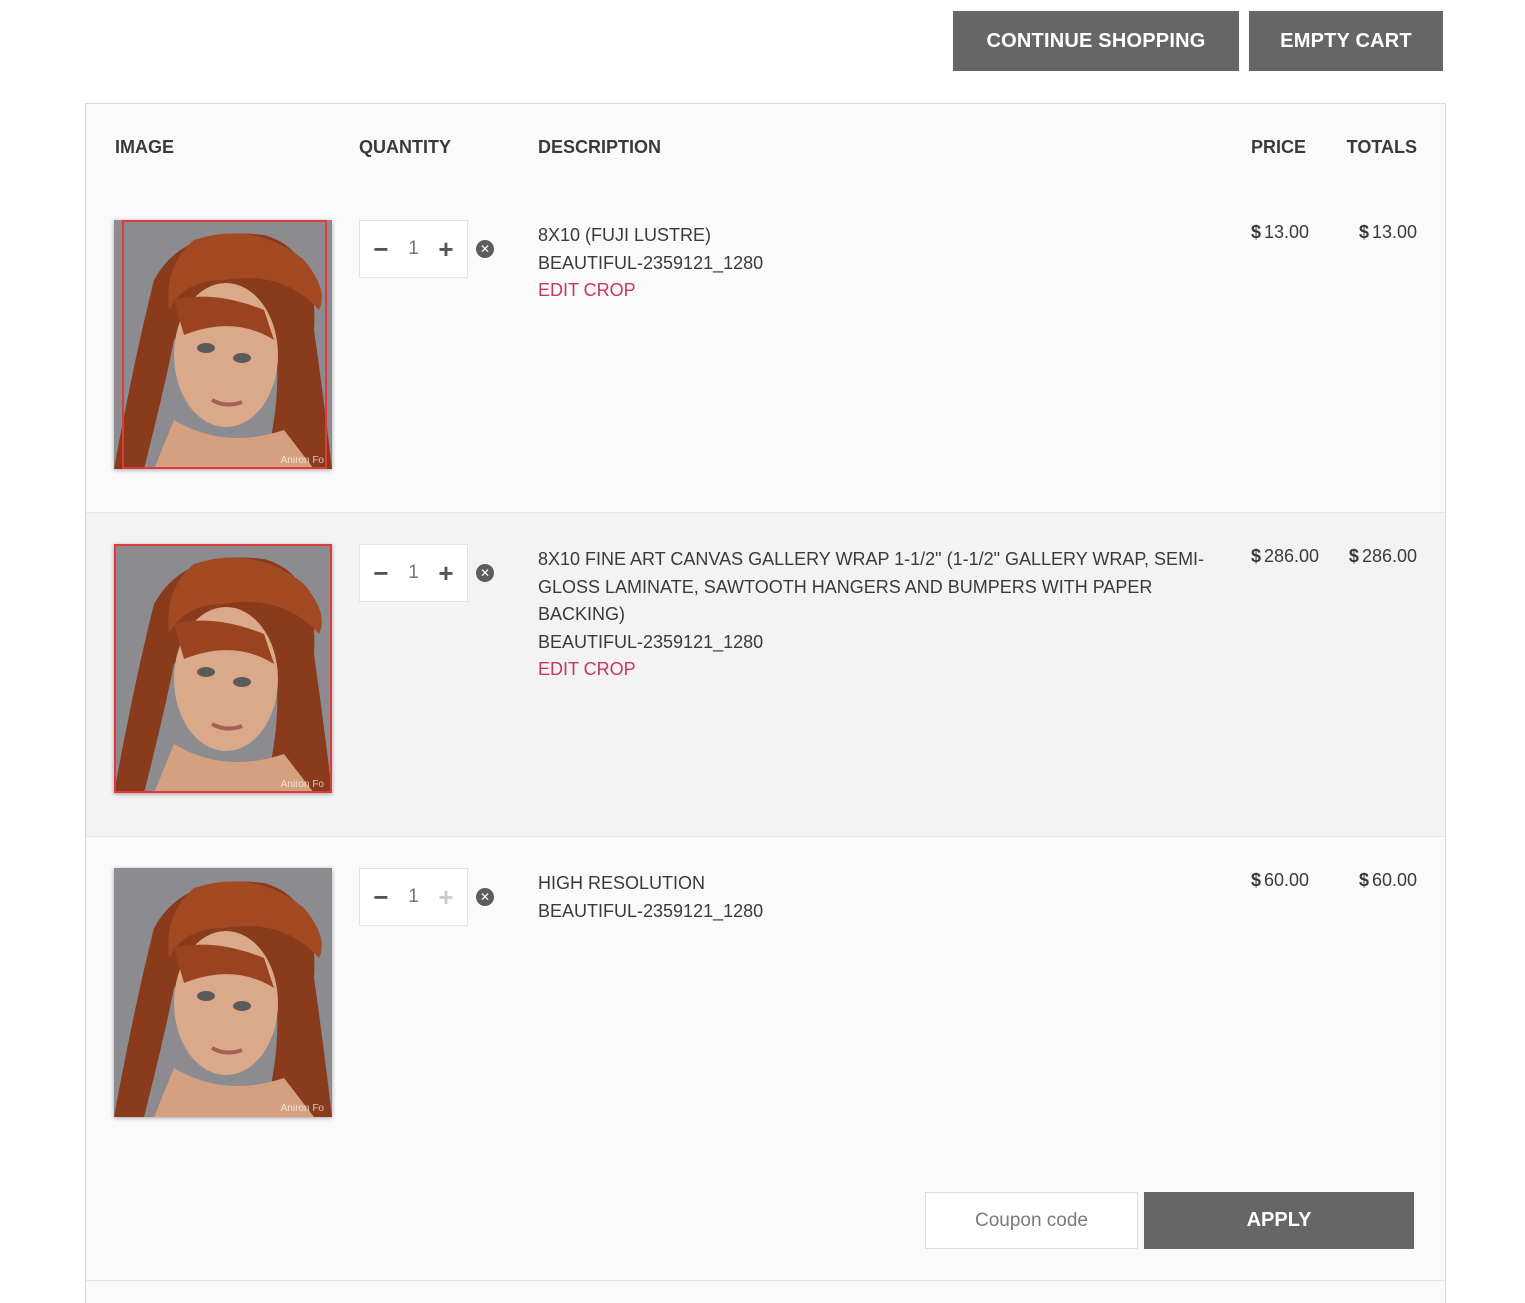 The width and height of the screenshot is (1525, 1303). What do you see at coordinates (1389, 556) in the screenshot?
I see `total-value: 286.00` at bounding box center [1389, 556].